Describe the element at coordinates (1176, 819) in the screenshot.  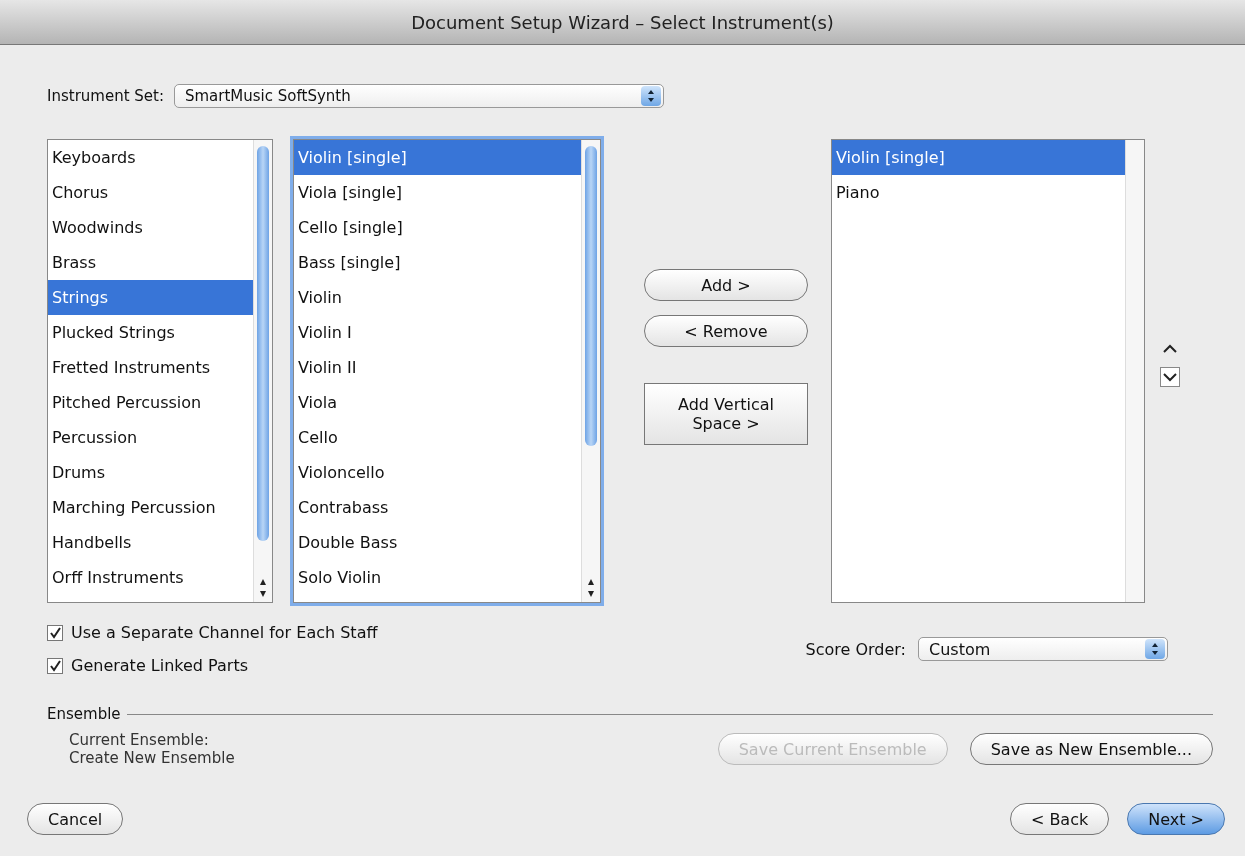
I see `nav-button: Next >` at that location.